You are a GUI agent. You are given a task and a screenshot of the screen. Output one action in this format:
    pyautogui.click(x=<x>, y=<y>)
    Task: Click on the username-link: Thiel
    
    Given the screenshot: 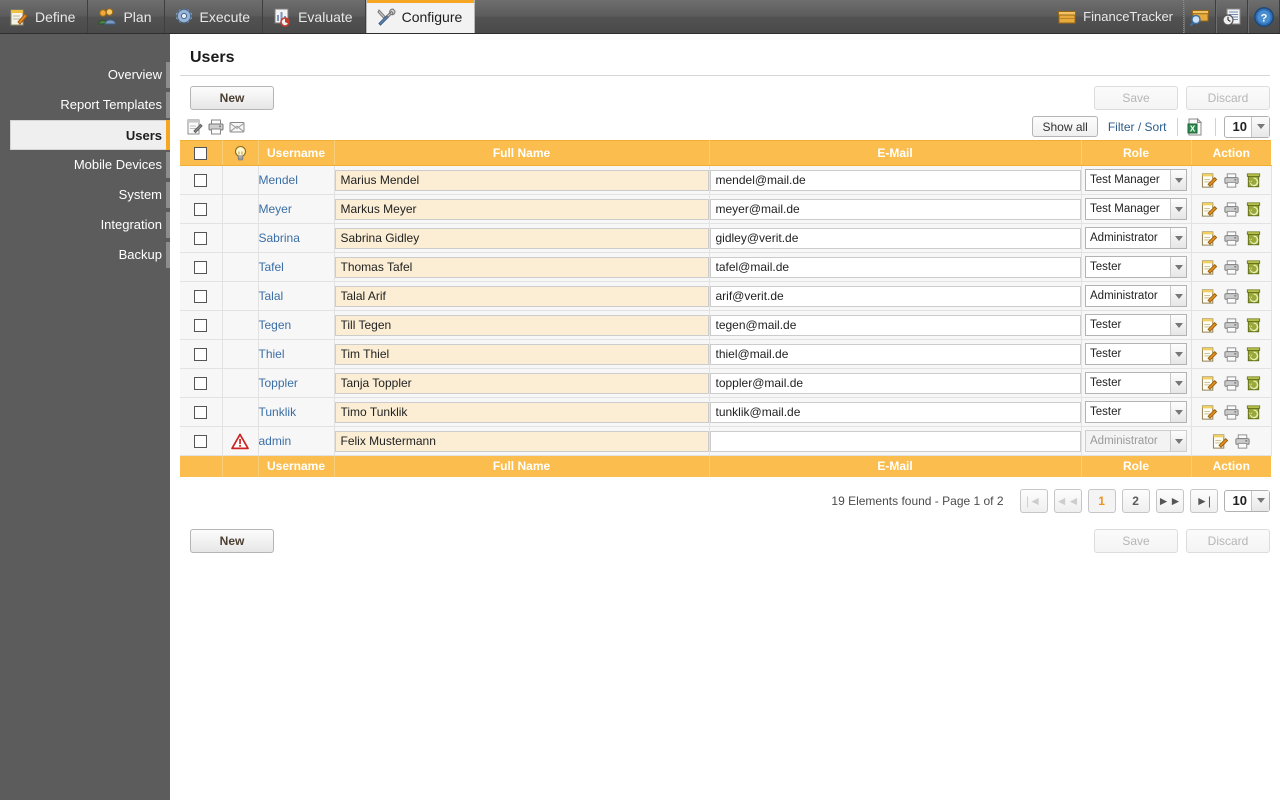 What is the action you would take?
    pyautogui.click(x=272, y=354)
    